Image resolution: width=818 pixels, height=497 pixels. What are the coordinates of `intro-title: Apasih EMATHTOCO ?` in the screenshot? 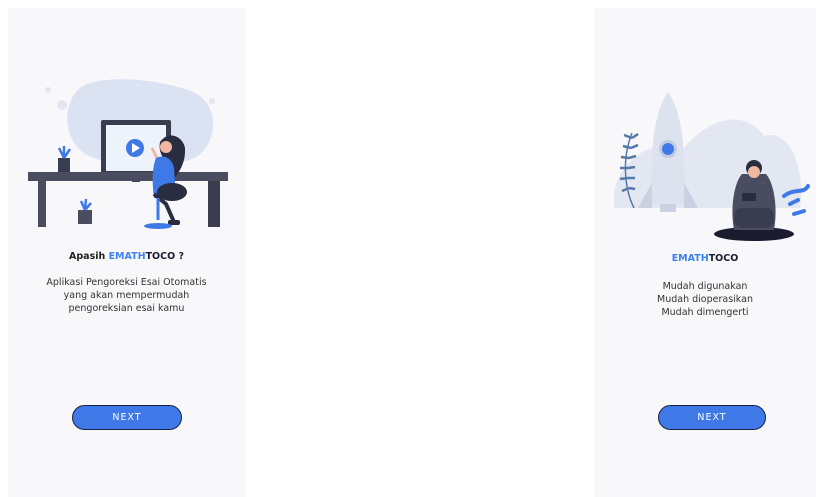 It's located at (126, 256).